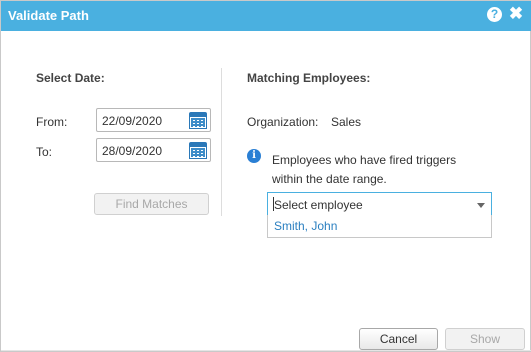 The width and height of the screenshot is (531, 352). Describe the element at coordinates (266, 16) in the screenshot. I see `dialog-titlebar: Validate Path ? ✖` at that location.